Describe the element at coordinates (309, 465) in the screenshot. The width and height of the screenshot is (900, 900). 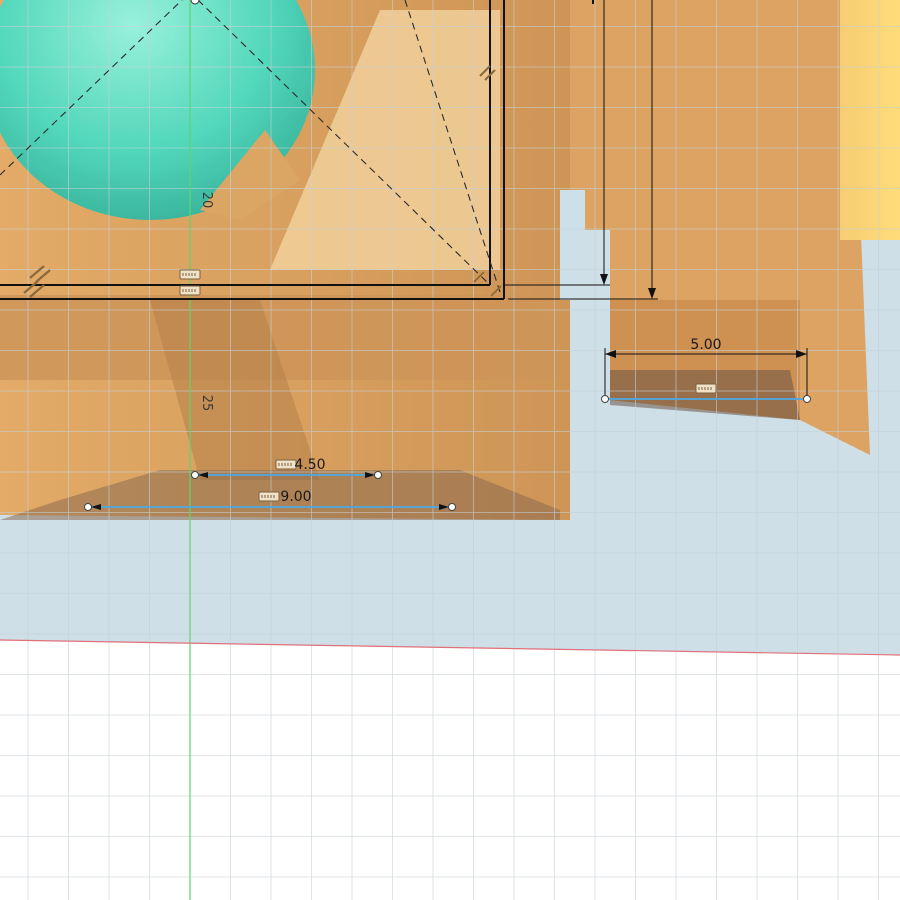
I see `dimension-value-4-5: 4.50` at that location.